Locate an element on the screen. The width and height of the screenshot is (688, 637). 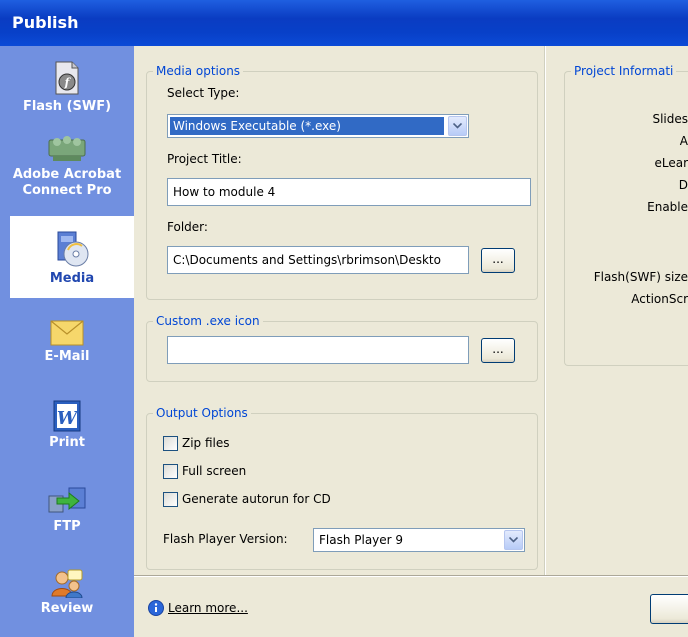
svg-text: W is located at coordinates (68, 418).